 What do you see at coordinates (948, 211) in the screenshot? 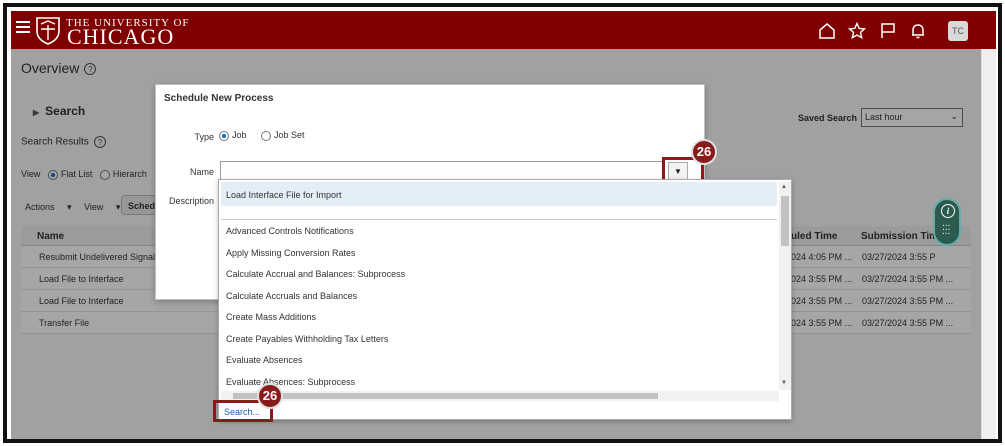
I see `info-icon: i` at bounding box center [948, 211].